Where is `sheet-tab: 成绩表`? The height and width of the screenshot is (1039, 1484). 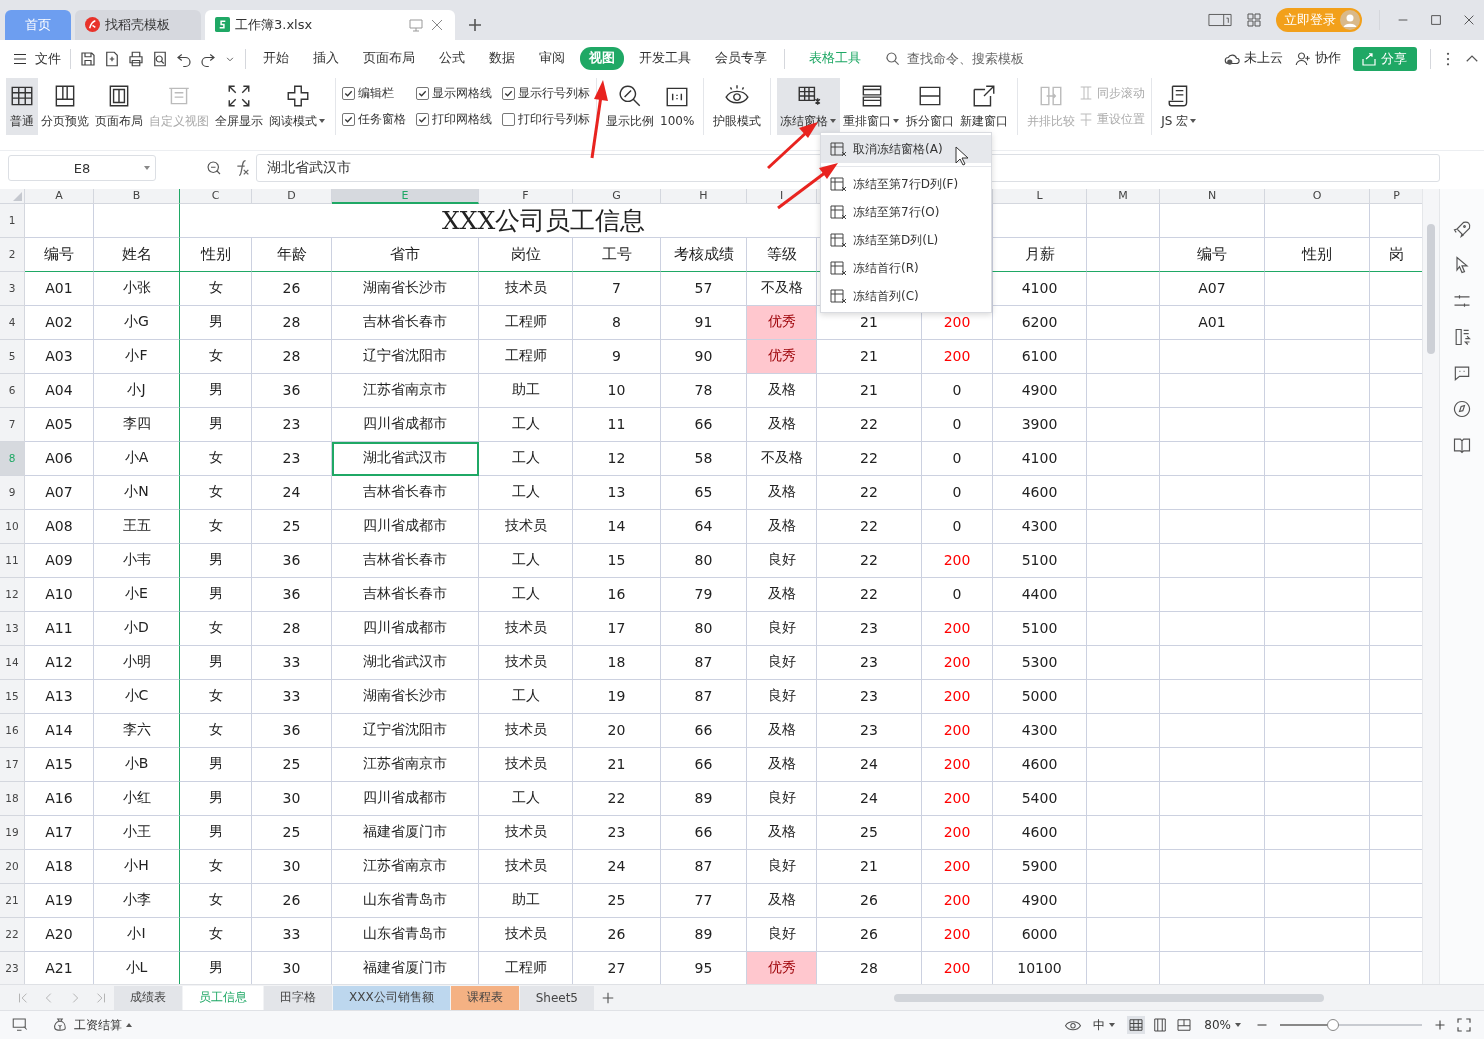
sheet-tab: 成绩表 is located at coordinates (148, 997).